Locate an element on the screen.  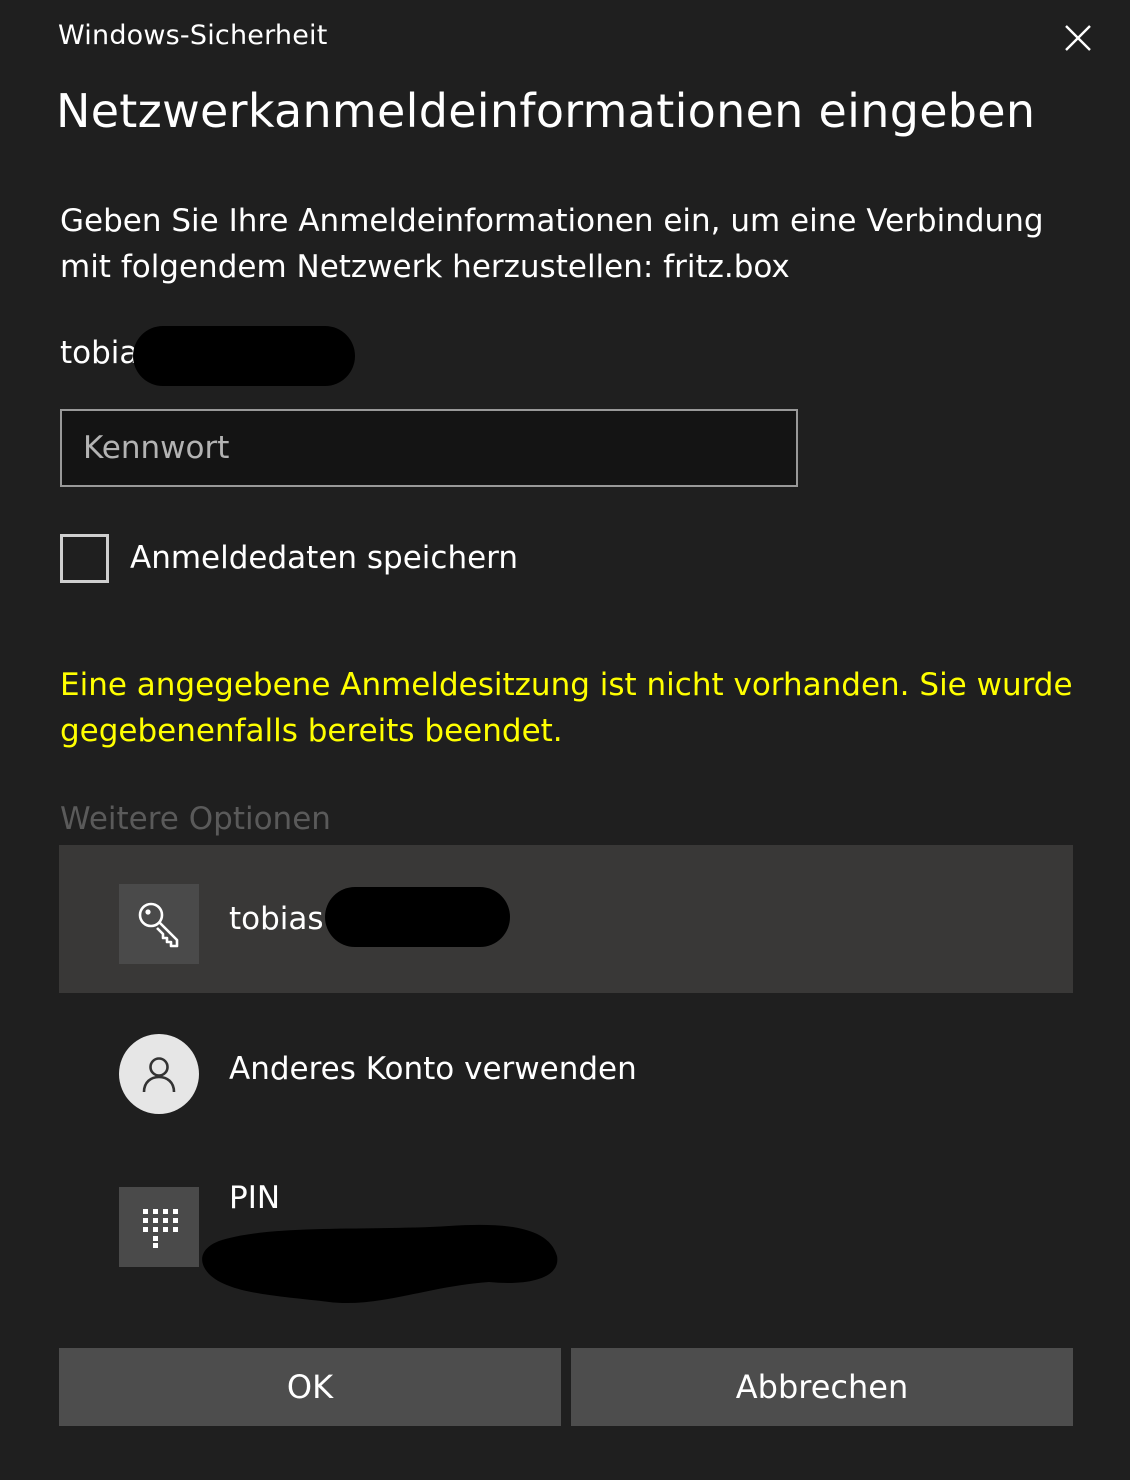
option-pin-label: PIN is located at coordinates (255, 1198).